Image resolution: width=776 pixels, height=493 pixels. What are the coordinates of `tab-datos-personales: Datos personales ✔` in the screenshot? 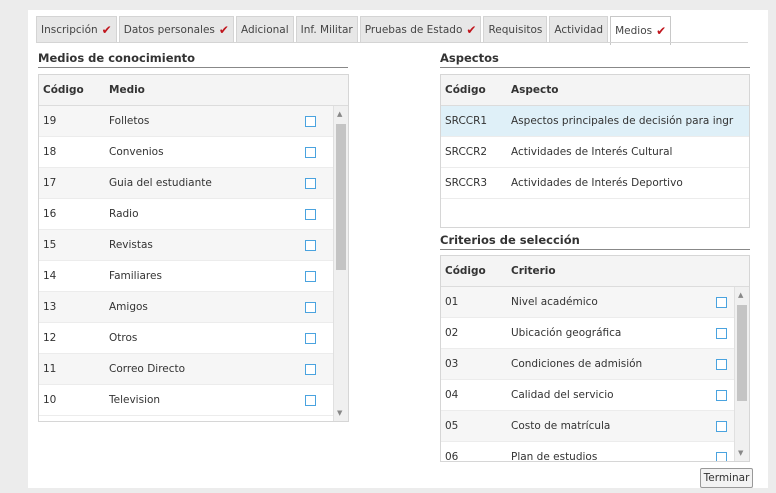 It's located at (176, 29).